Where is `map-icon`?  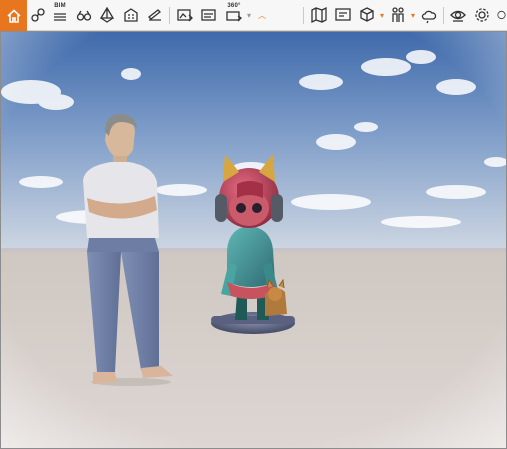 map-icon is located at coordinates (319, 15).